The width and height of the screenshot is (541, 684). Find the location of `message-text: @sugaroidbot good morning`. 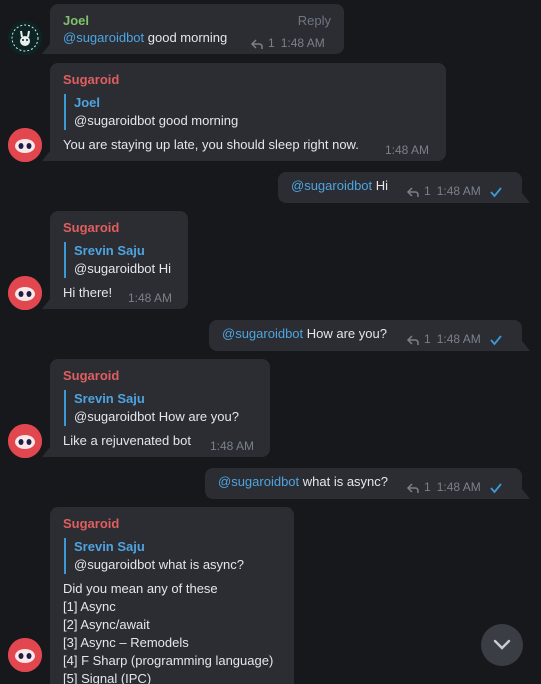

message-text: @sugaroidbot good morning is located at coordinates (145, 37).